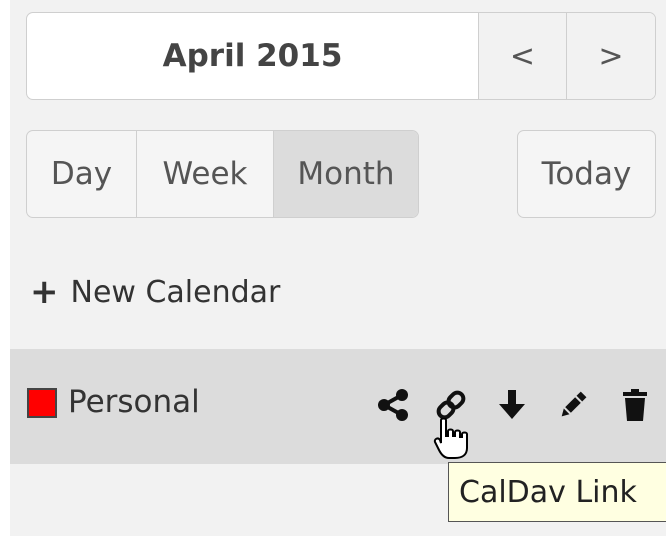 Image resolution: width=666 pixels, height=536 pixels. I want to click on download-icon, so click(512, 405).